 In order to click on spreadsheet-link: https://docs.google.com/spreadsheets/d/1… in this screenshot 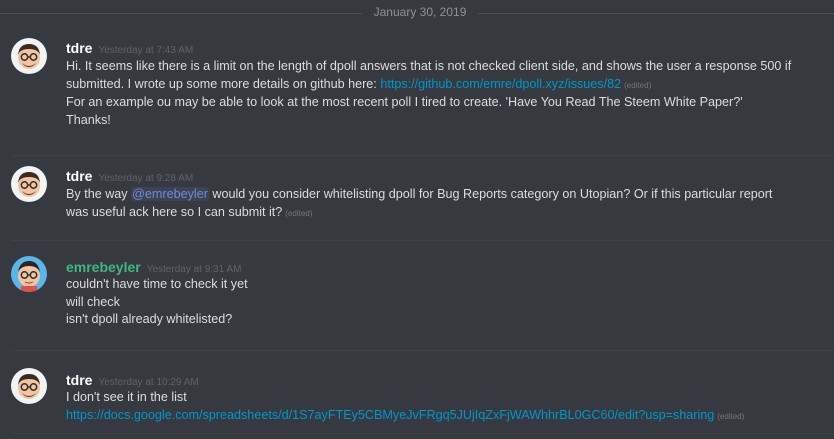, I will do `click(390, 415)`.